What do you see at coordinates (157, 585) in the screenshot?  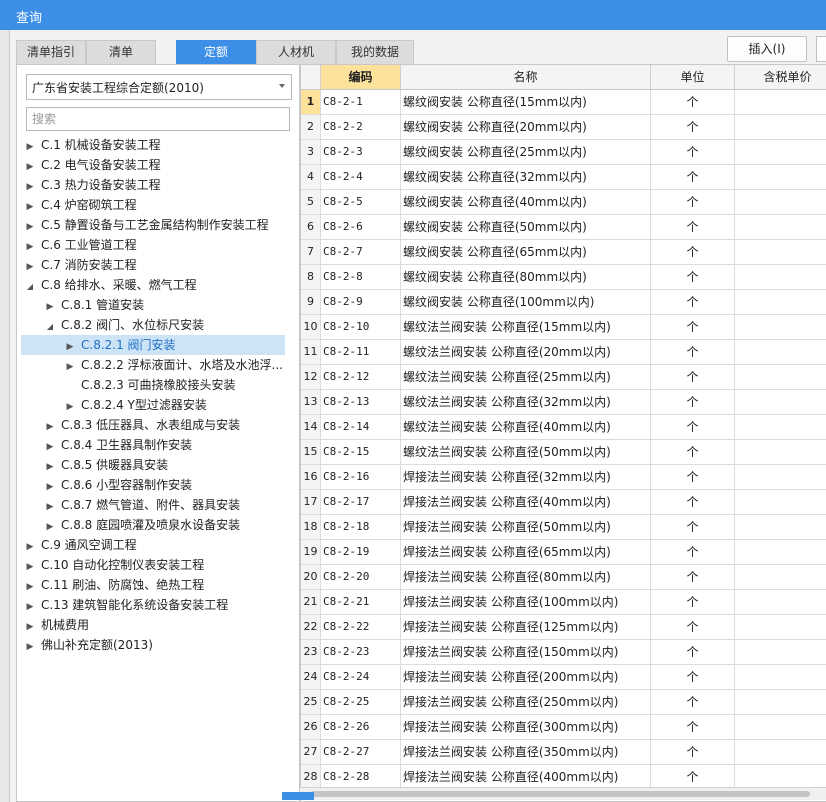 I see `tree-node: ▶ C.11 刷油、防腐蚀、绝热工程` at bounding box center [157, 585].